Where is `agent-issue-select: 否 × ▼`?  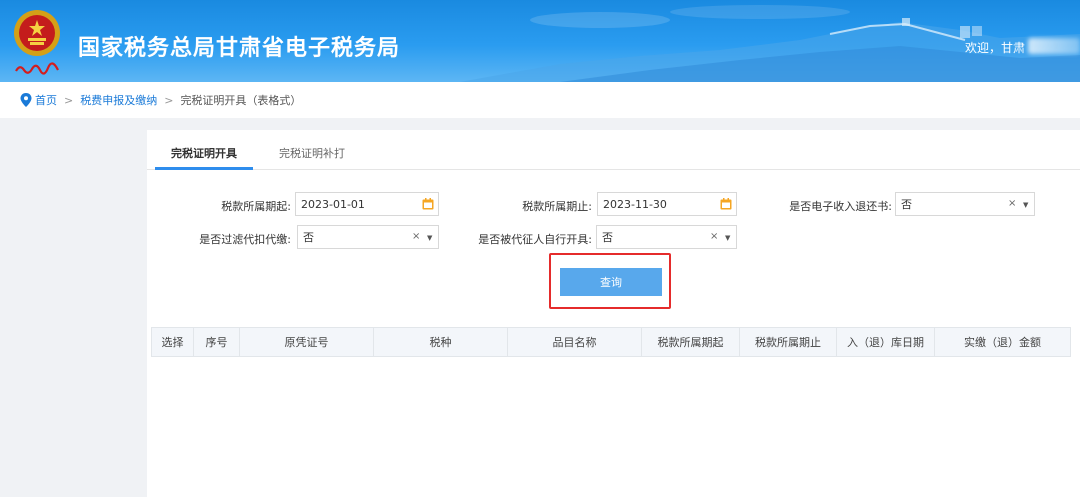 agent-issue-select: 否 × ▼ is located at coordinates (666, 237).